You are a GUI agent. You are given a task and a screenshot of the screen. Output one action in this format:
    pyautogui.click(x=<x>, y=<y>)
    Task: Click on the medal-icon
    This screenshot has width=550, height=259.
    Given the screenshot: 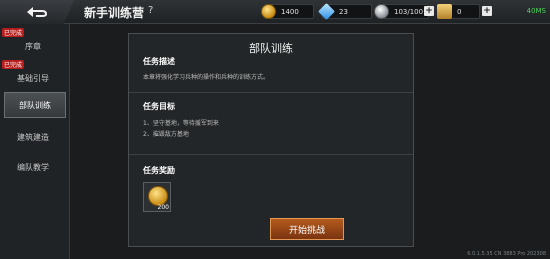 What is the action you would take?
    pyautogui.click(x=444, y=11)
    